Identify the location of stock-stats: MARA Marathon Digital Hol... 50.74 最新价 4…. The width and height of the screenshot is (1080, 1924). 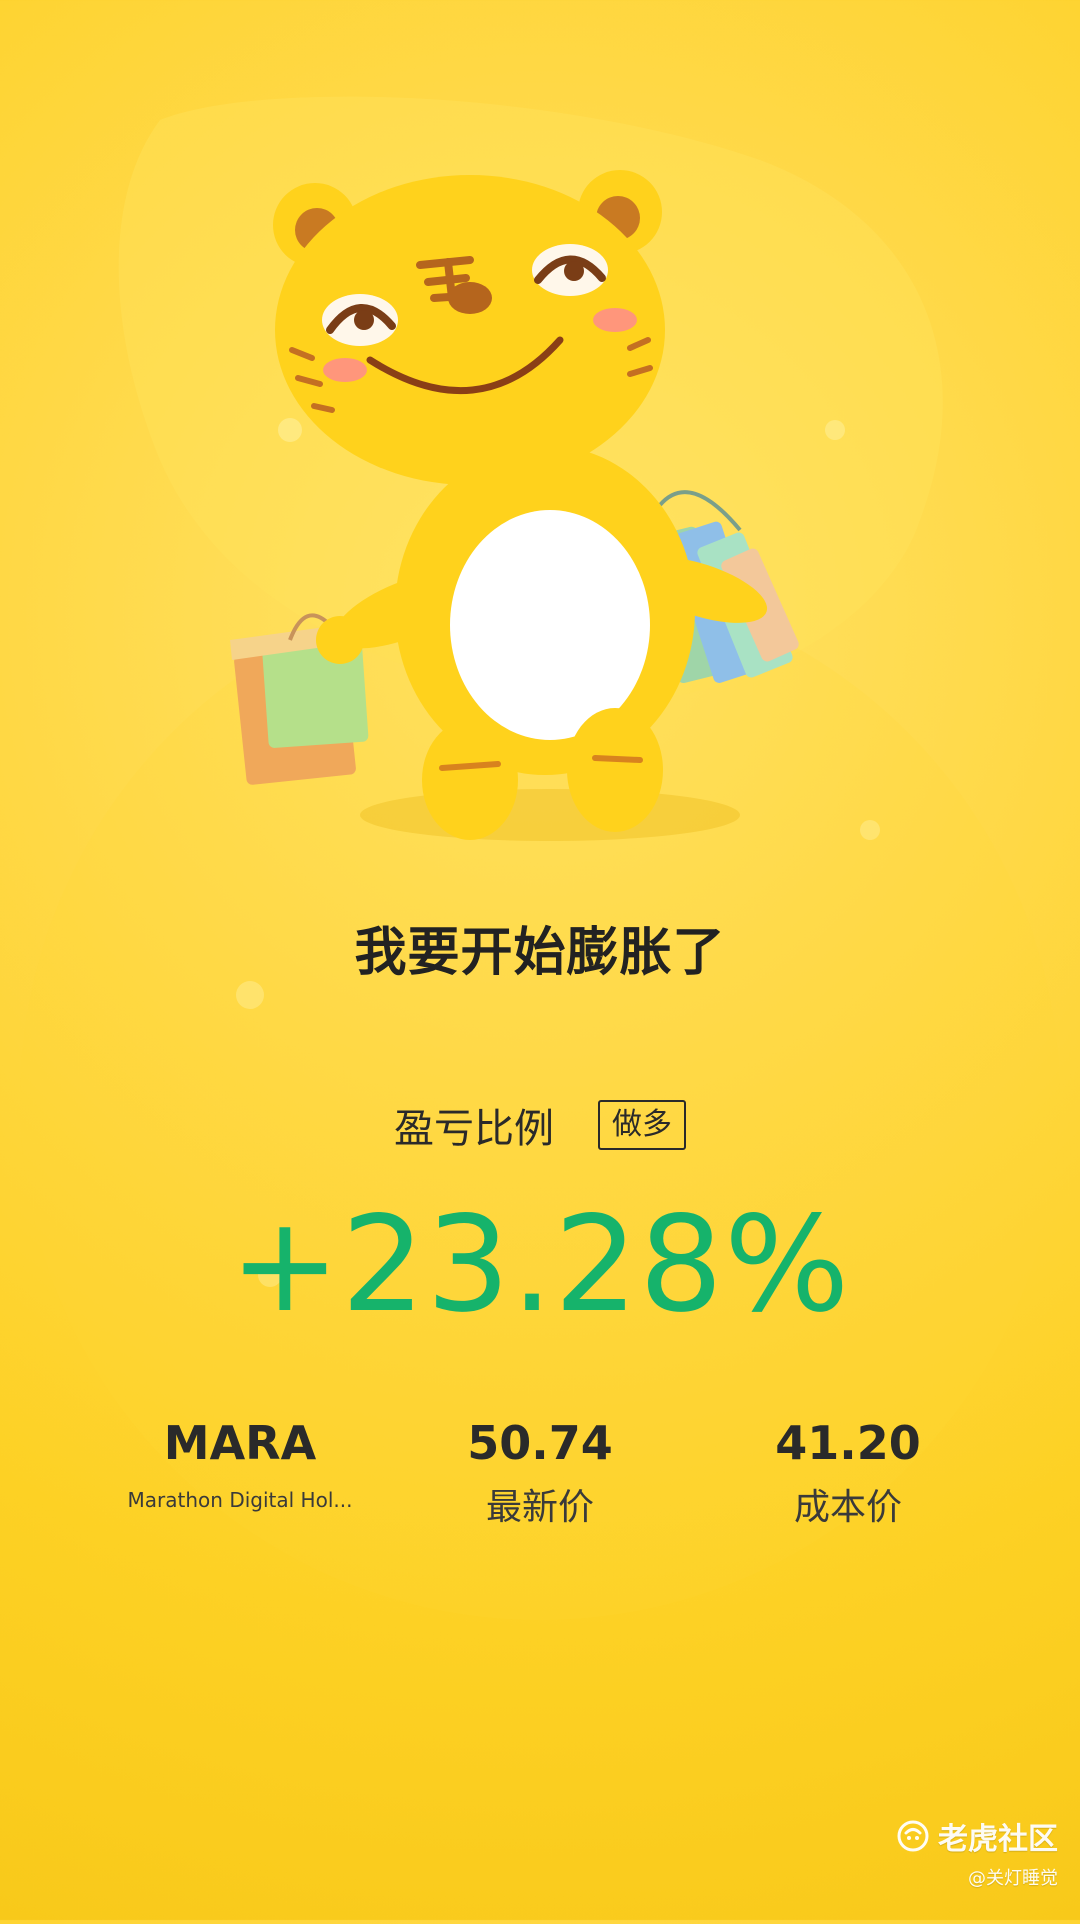
(540, 1482).